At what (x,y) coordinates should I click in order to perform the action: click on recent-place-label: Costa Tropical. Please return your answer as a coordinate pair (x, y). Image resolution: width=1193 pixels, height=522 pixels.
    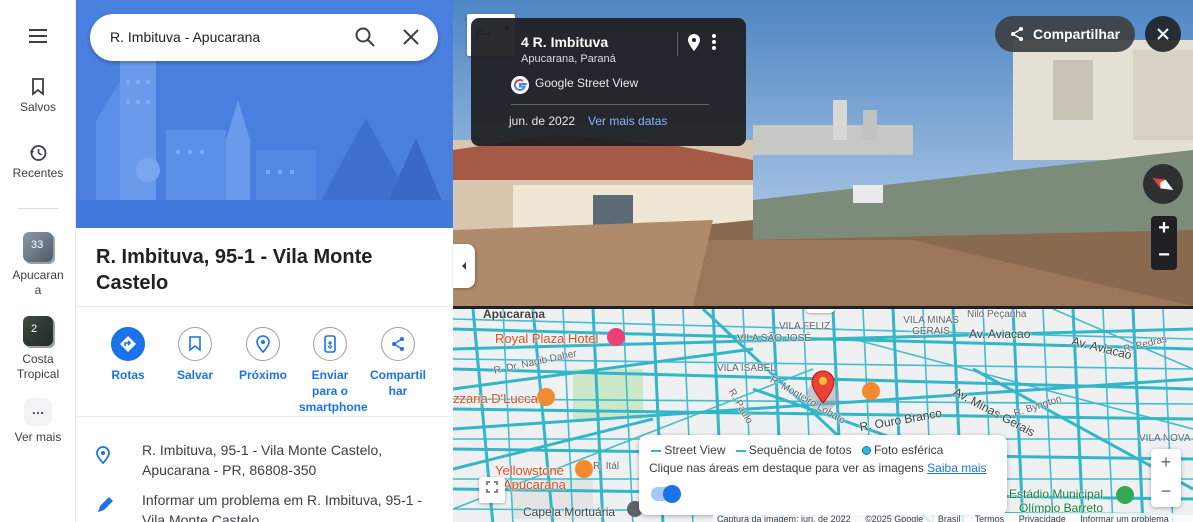
    Looking at the image, I should click on (38, 366).